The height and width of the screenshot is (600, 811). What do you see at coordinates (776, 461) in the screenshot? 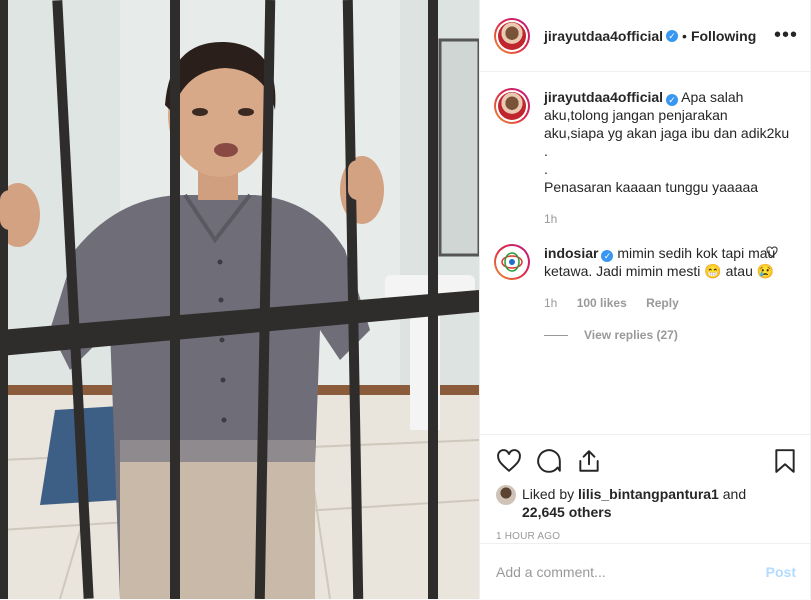
I see `bookmark-icon` at bounding box center [776, 461].